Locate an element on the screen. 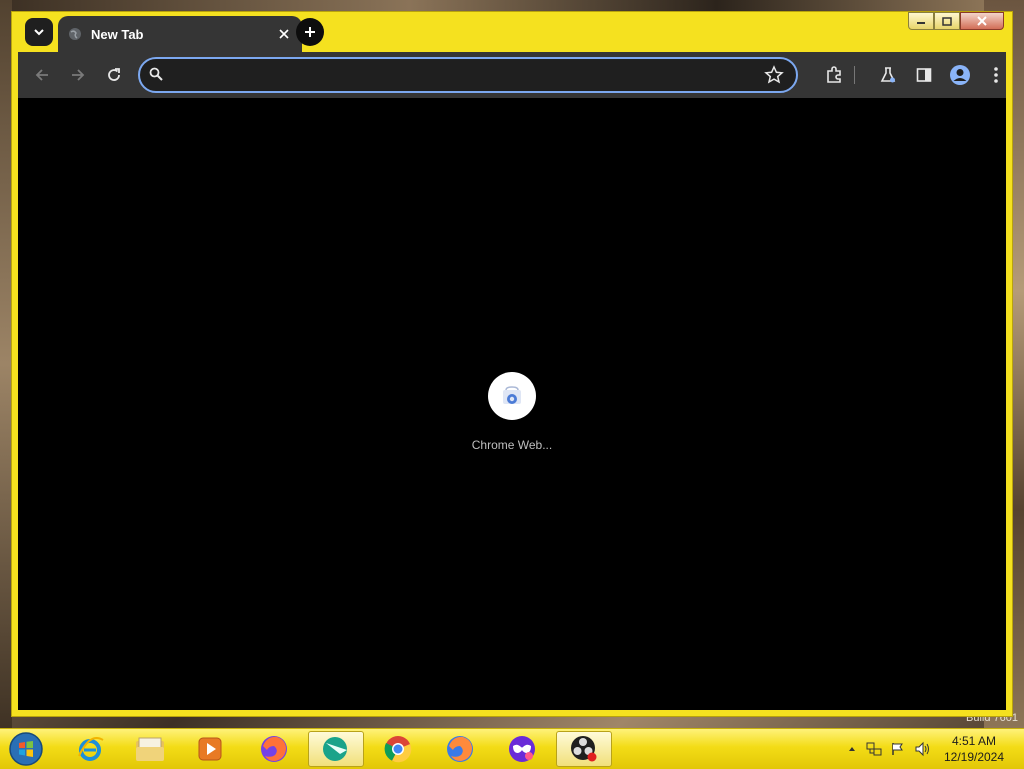  restore-icon is located at coordinates (947, 21).